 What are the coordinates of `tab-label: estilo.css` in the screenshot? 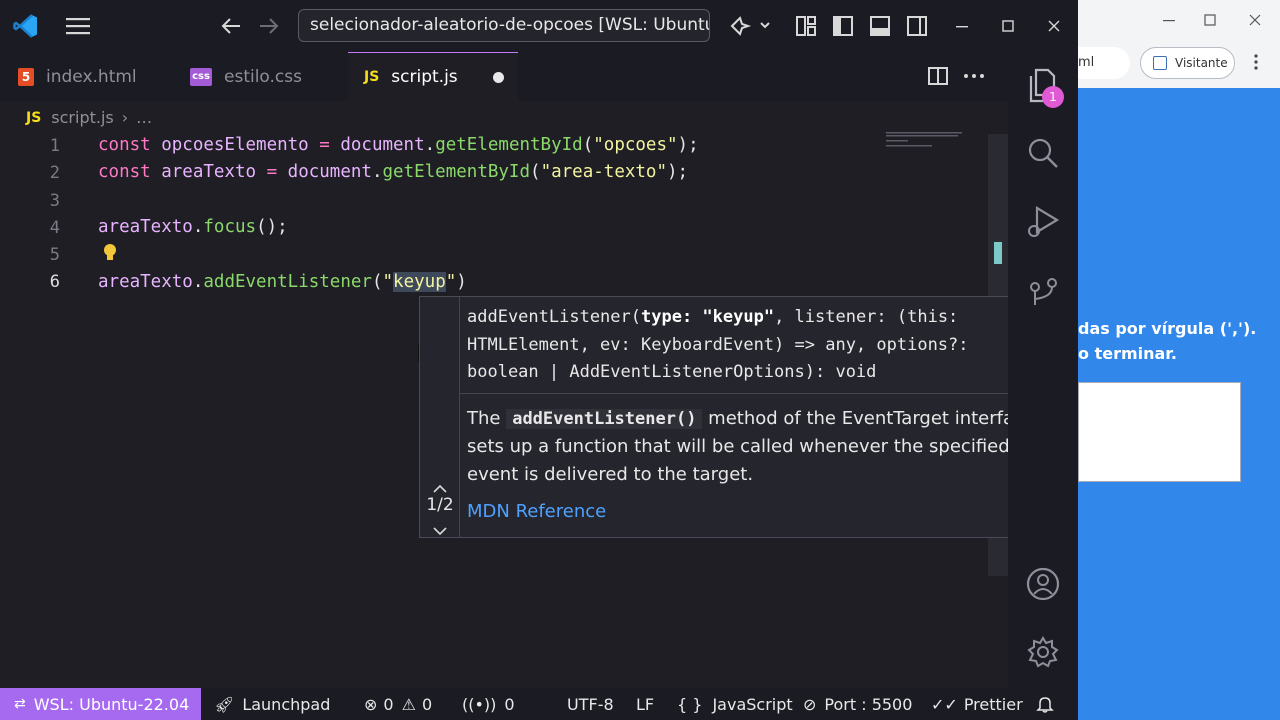 It's located at (263, 76).